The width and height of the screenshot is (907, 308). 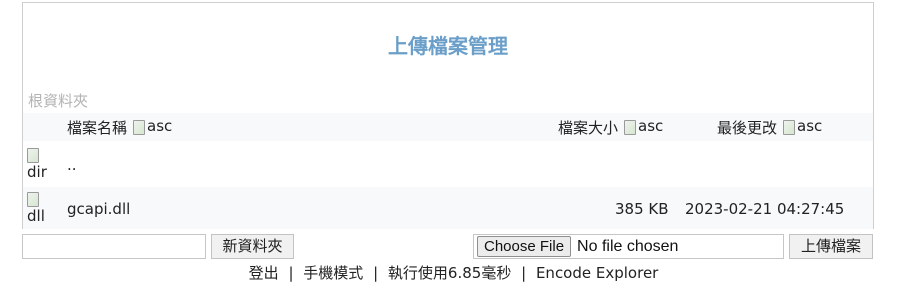 What do you see at coordinates (252, 246) in the screenshot?
I see `new-folder-button: 新資料夾` at bounding box center [252, 246].